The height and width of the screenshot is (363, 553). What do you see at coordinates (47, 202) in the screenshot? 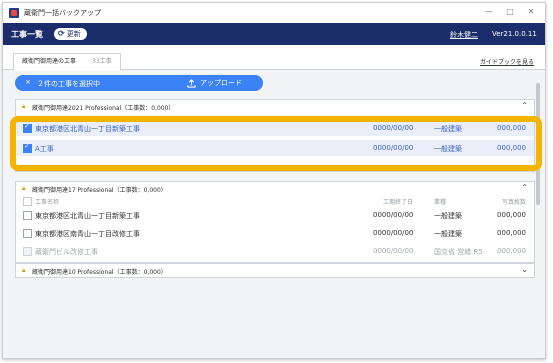
I see `col-name: 工事名称` at bounding box center [47, 202].